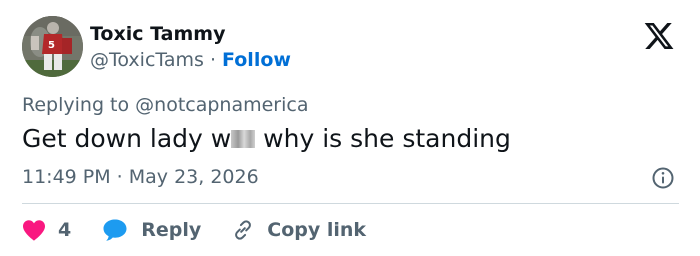  I want to click on heart-icon, so click(34, 230).